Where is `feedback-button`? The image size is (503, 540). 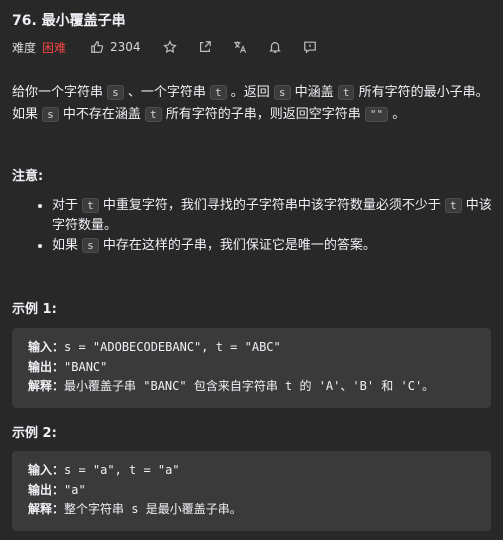 feedback-button is located at coordinates (310, 47).